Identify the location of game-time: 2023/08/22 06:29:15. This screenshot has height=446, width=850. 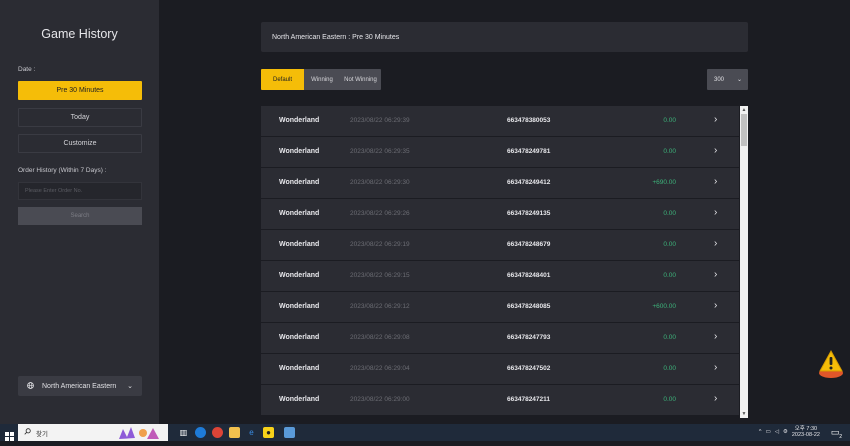
(380, 275).